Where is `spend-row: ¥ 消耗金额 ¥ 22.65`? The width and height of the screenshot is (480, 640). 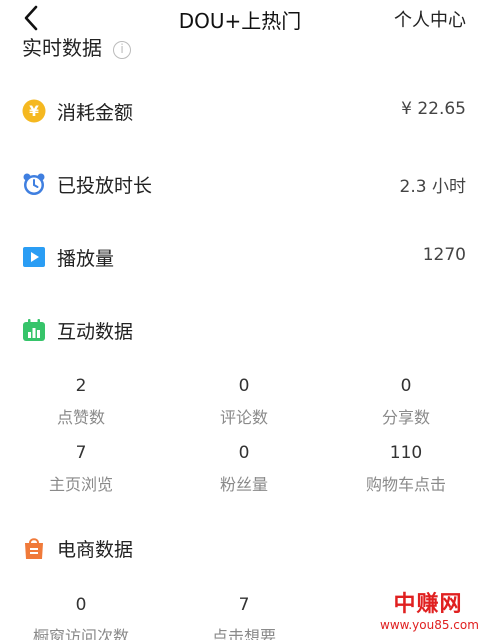 spend-row: ¥ 消耗金额 ¥ 22.65 is located at coordinates (240, 111).